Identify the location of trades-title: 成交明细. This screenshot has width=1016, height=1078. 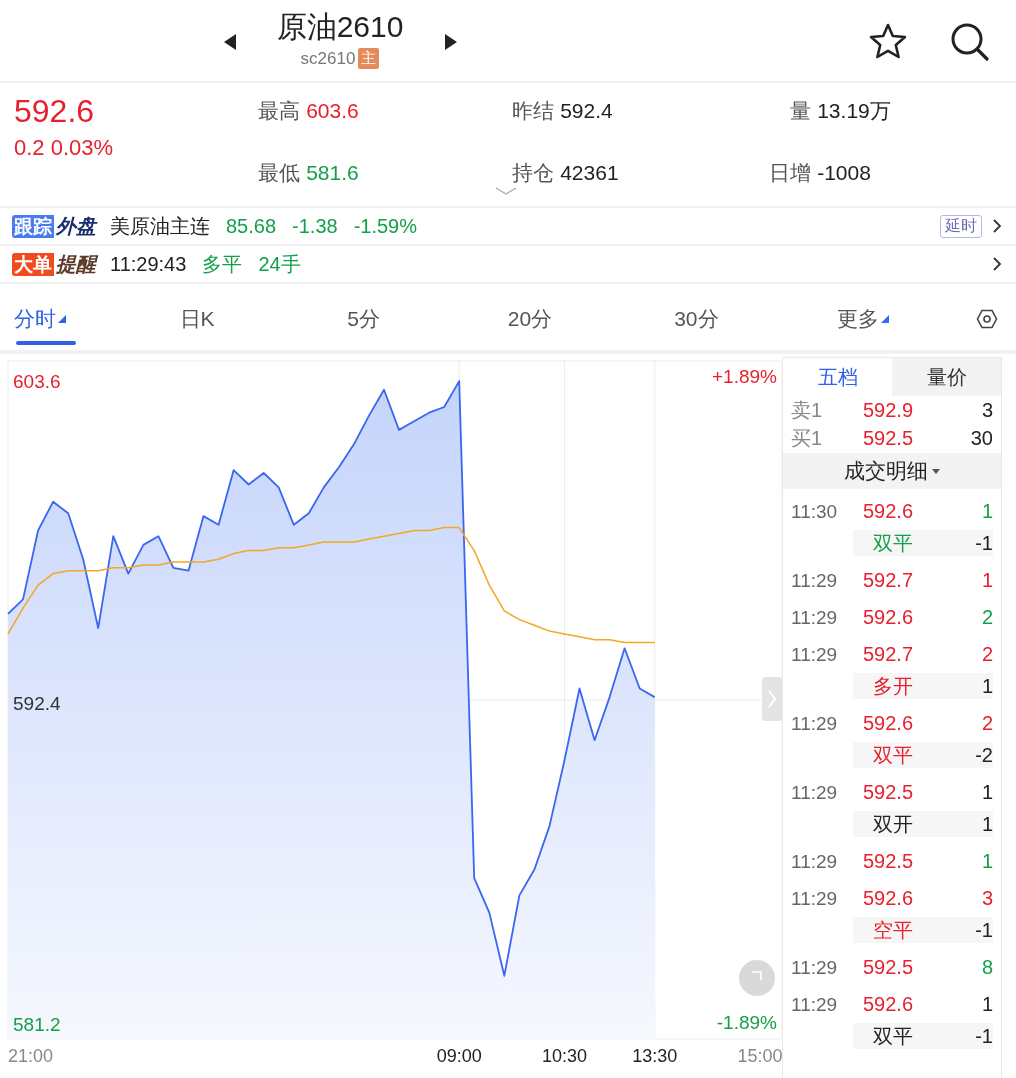
(886, 471).